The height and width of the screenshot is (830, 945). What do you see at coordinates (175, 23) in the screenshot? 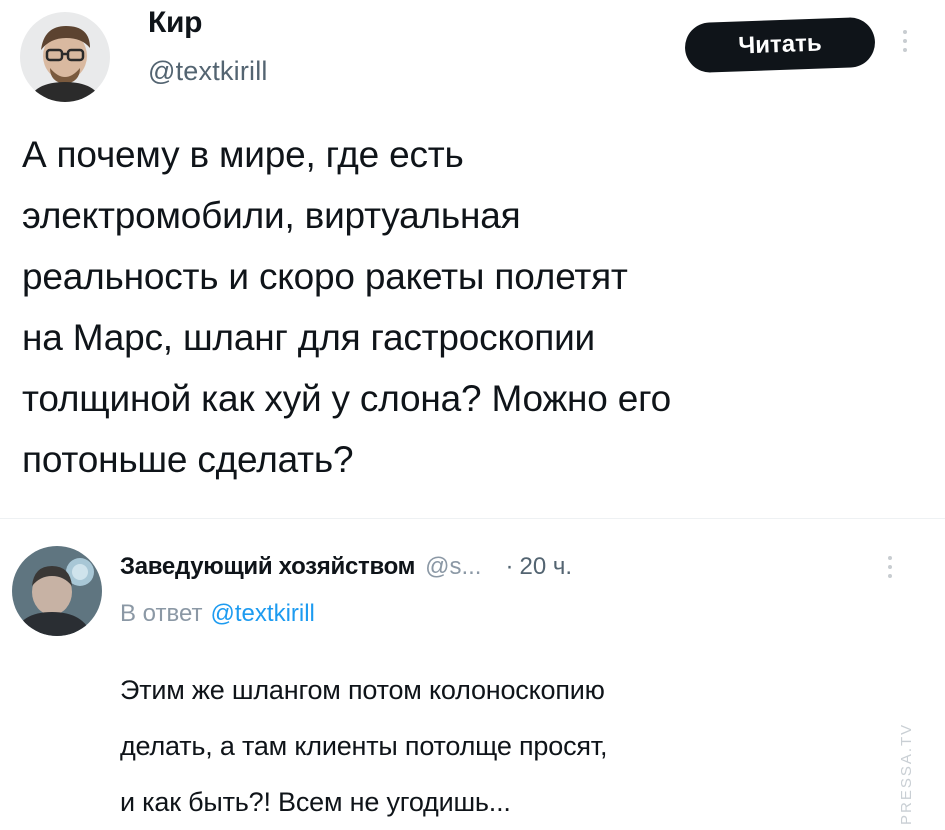
I see `author-name: Кир` at bounding box center [175, 23].